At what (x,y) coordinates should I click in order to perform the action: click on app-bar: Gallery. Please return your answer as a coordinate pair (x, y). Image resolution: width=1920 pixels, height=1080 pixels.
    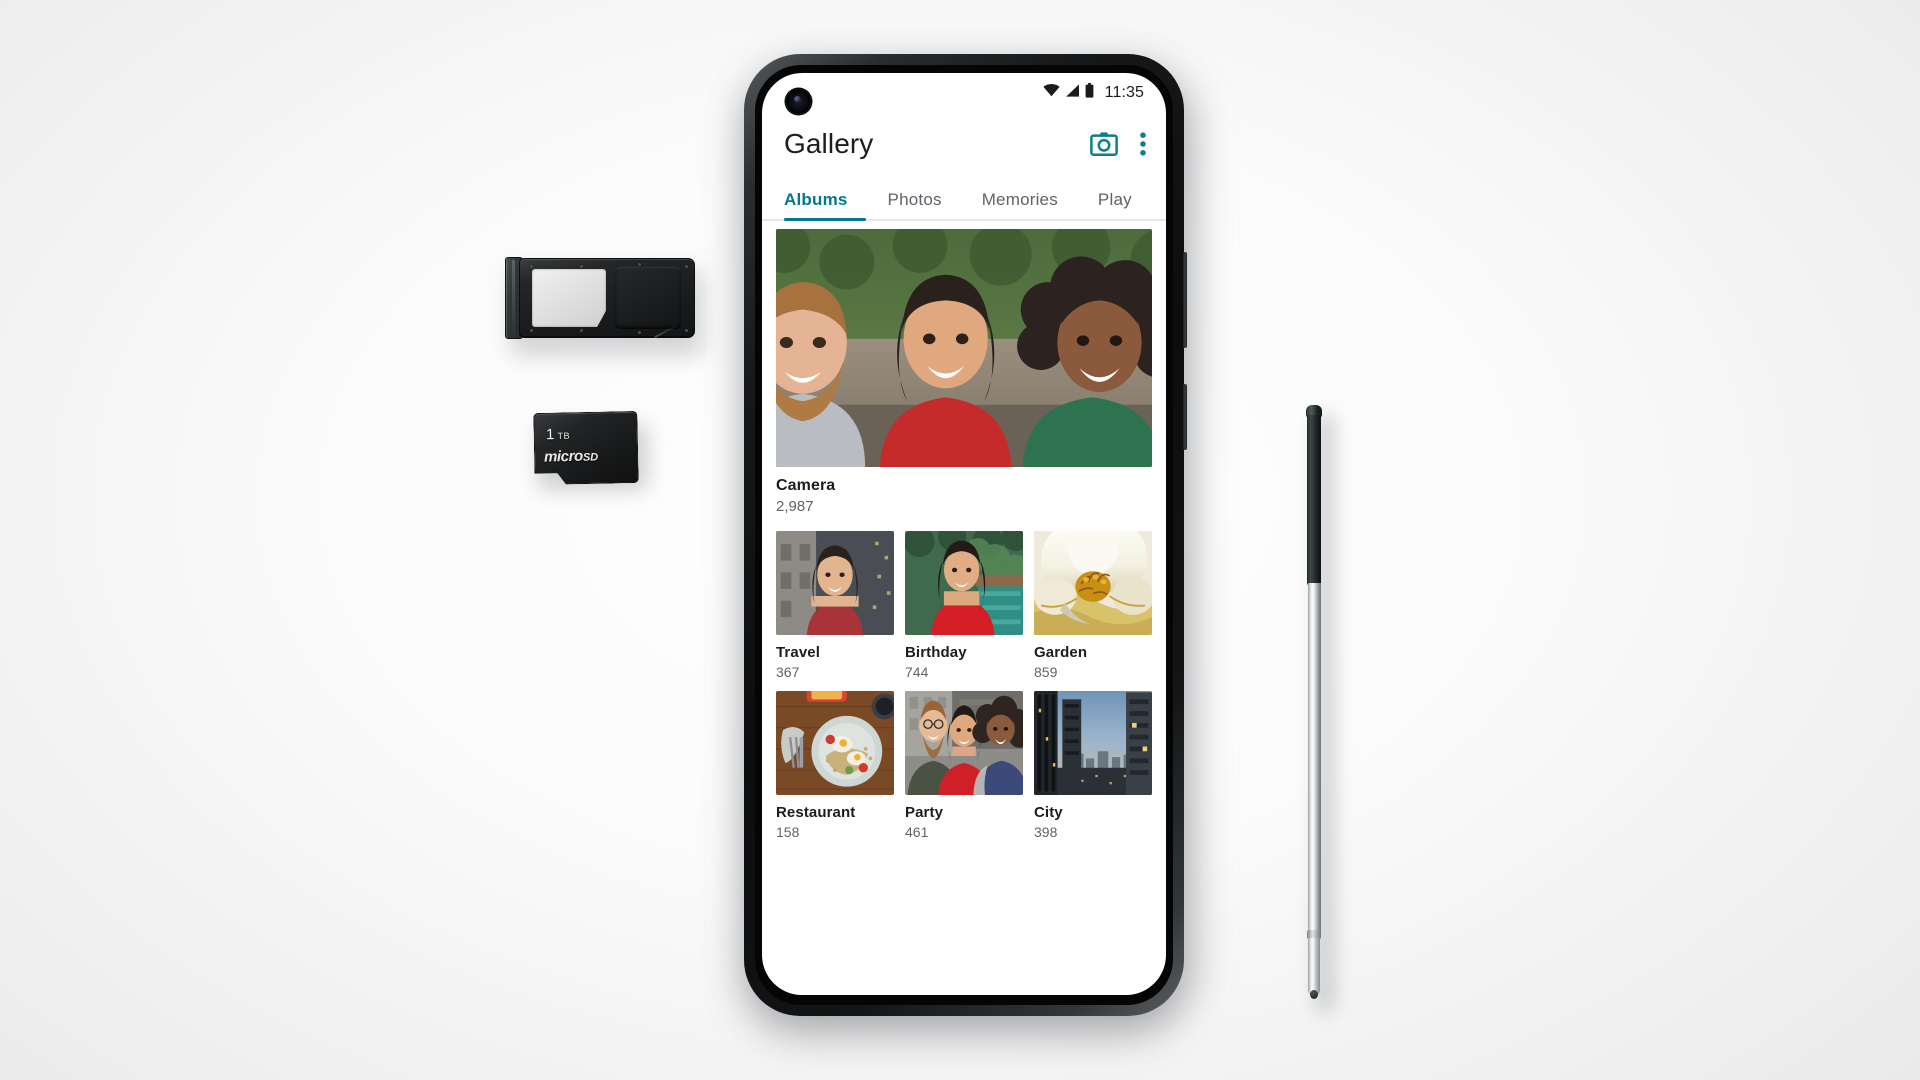
    Looking at the image, I should click on (964, 144).